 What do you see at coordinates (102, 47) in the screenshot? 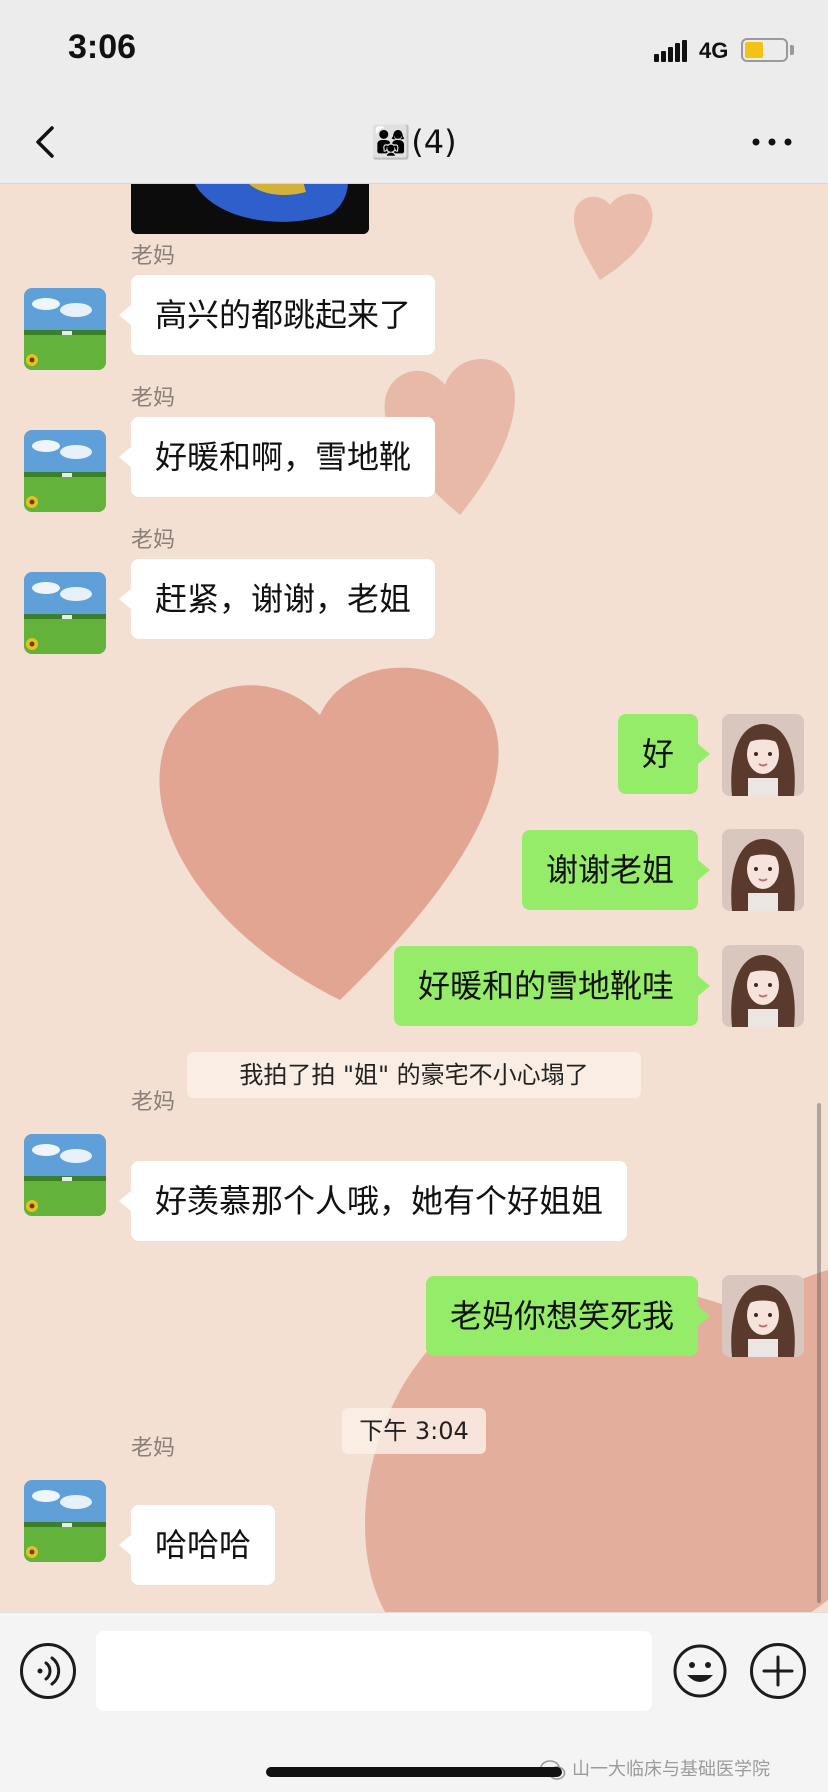
I see `status-time: 3:06` at bounding box center [102, 47].